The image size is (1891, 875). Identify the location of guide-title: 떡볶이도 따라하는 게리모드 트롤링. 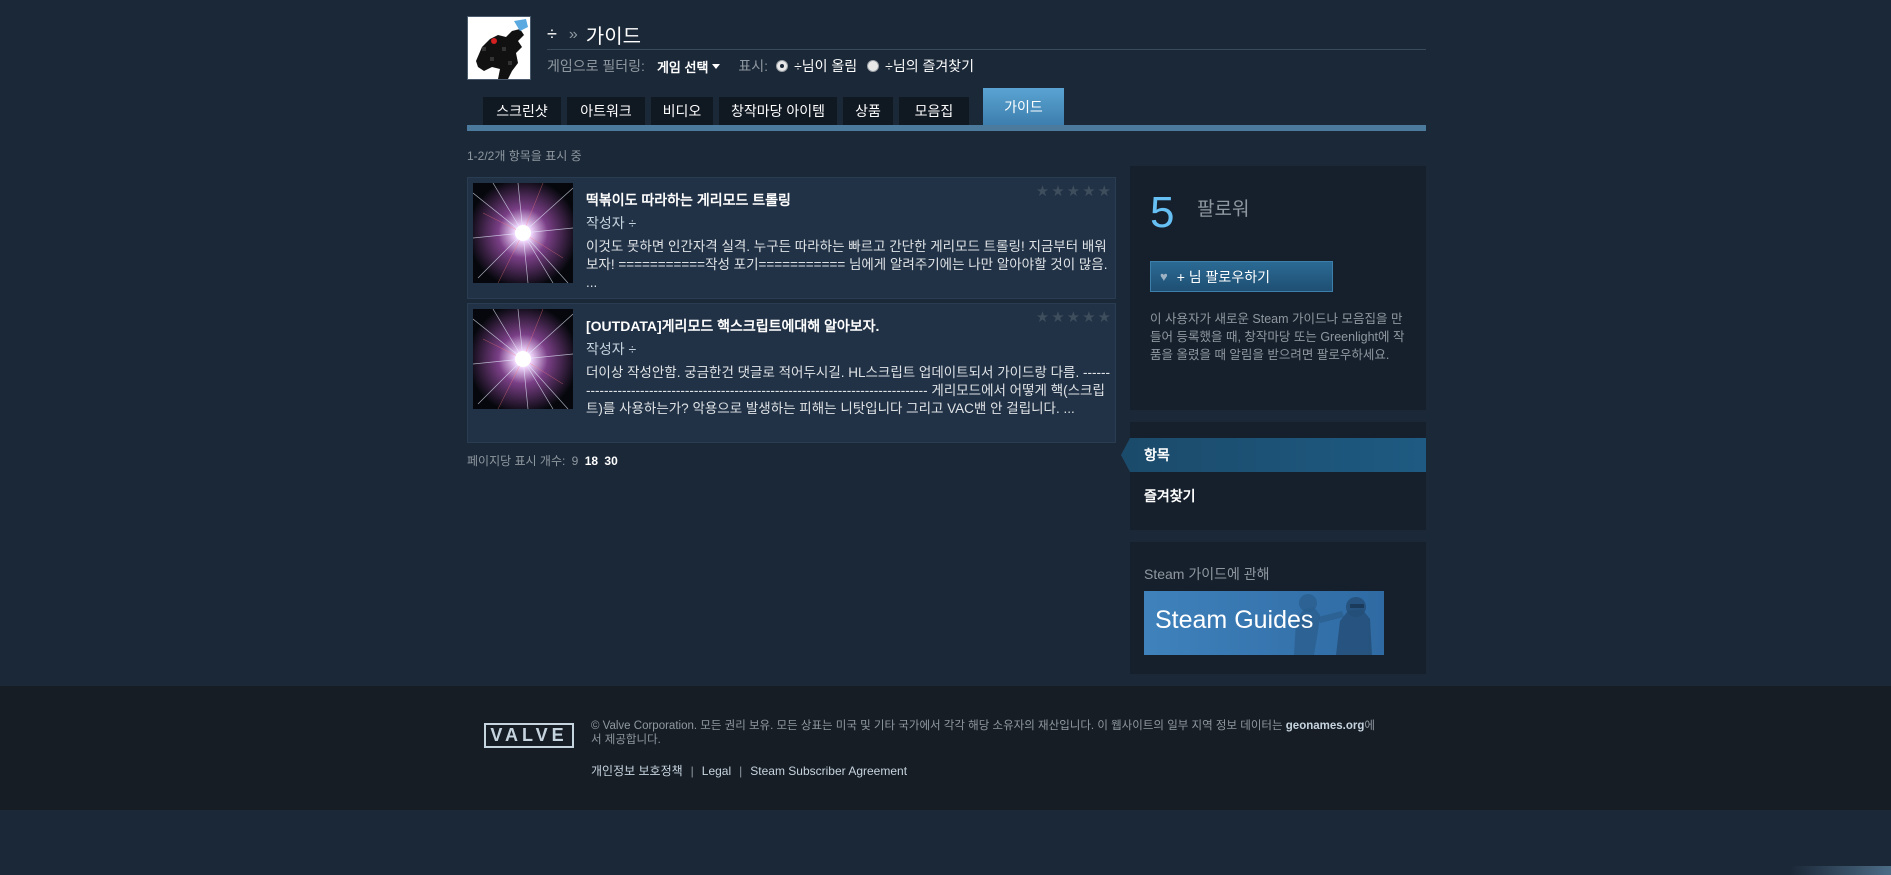
(688, 200).